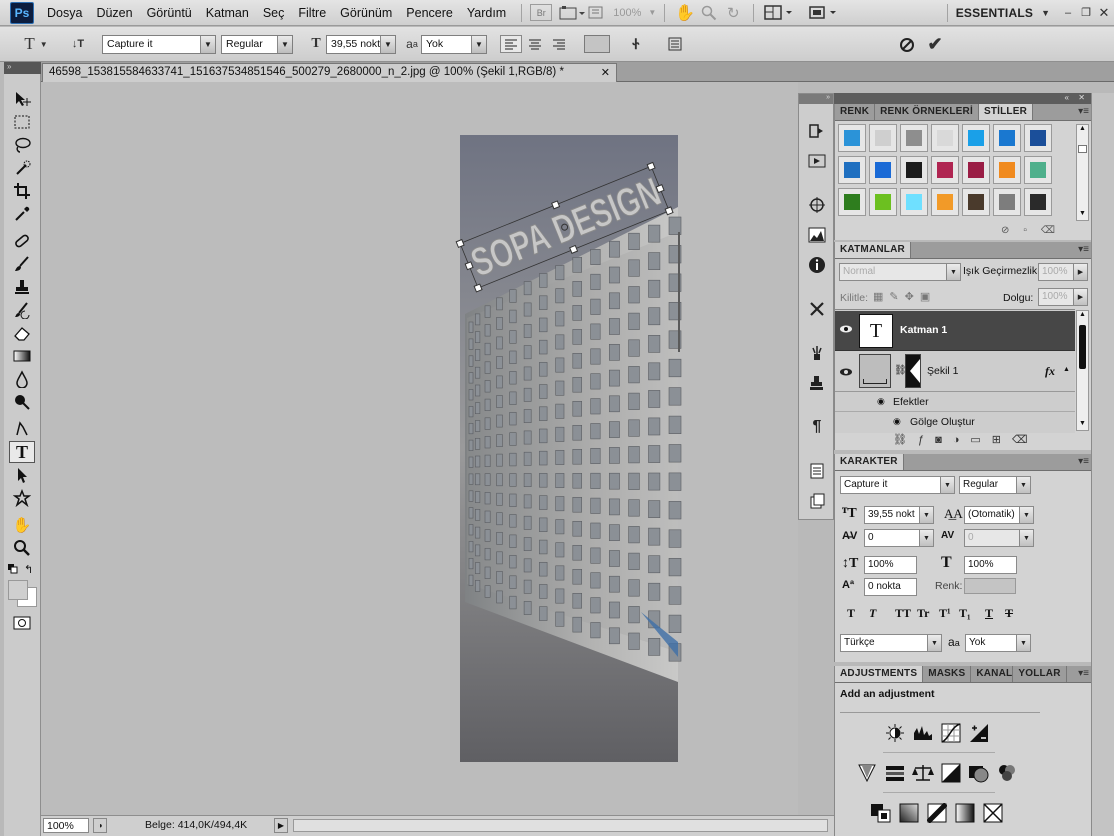 The height and width of the screenshot is (836, 1114). Describe the element at coordinates (965, 813) in the screenshot. I see `gradient-map-icon` at that location.